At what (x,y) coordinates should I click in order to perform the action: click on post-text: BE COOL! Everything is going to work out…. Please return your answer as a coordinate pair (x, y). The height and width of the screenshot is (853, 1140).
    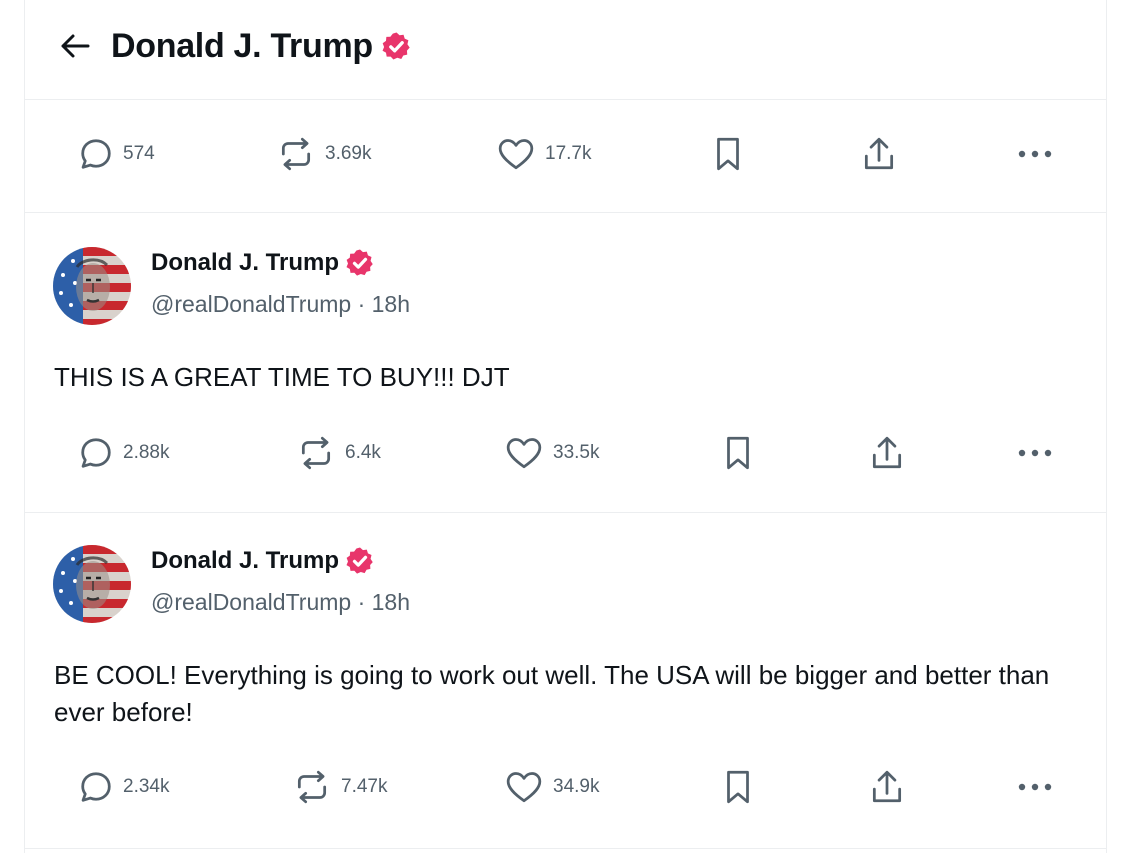
    Looking at the image, I should click on (552, 693).